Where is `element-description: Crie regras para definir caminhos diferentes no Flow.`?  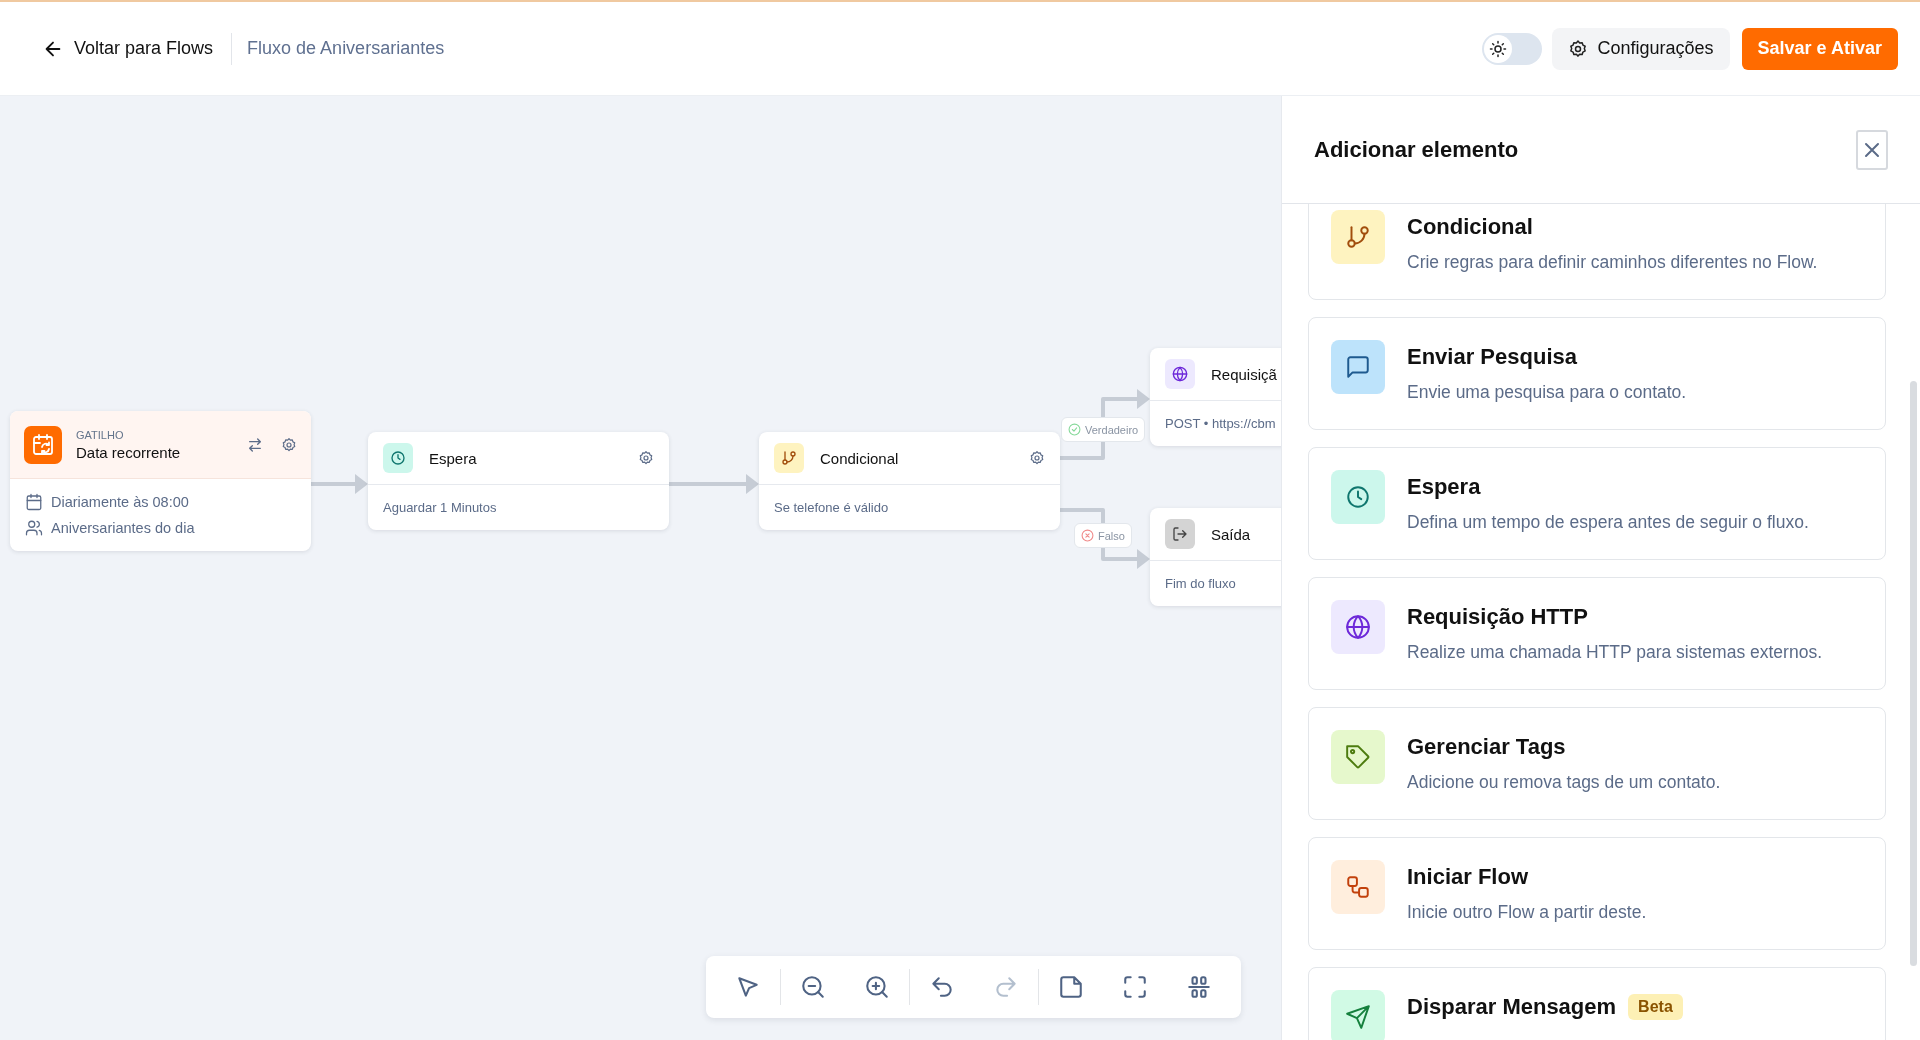 element-description: Crie regras para definir caminhos diferentes no Flow. is located at coordinates (1612, 262).